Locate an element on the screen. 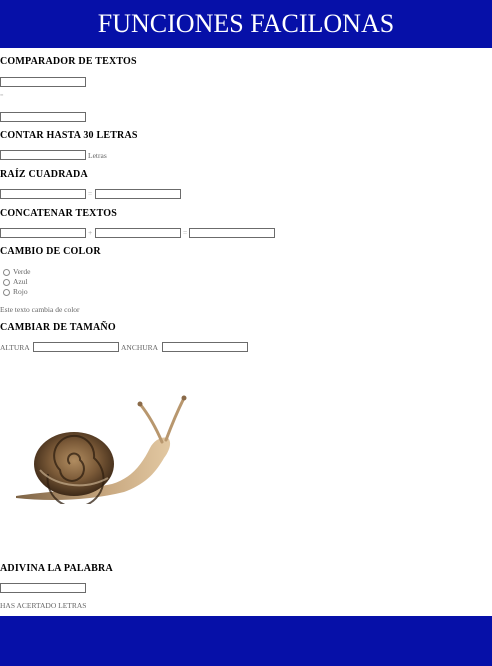 The height and width of the screenshot is (666, 492). page-title: FUNCIONES FACILONAS is located at coordinates (246, 23).